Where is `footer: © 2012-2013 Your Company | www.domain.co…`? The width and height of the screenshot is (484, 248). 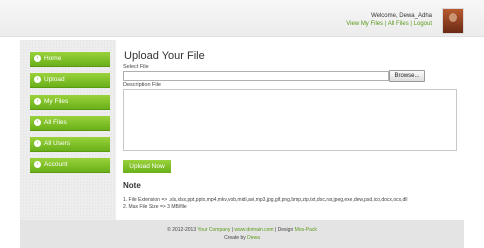
footer: © 2012-2013 Your Company | www.domain.co… is located at coordinates (242, 234).